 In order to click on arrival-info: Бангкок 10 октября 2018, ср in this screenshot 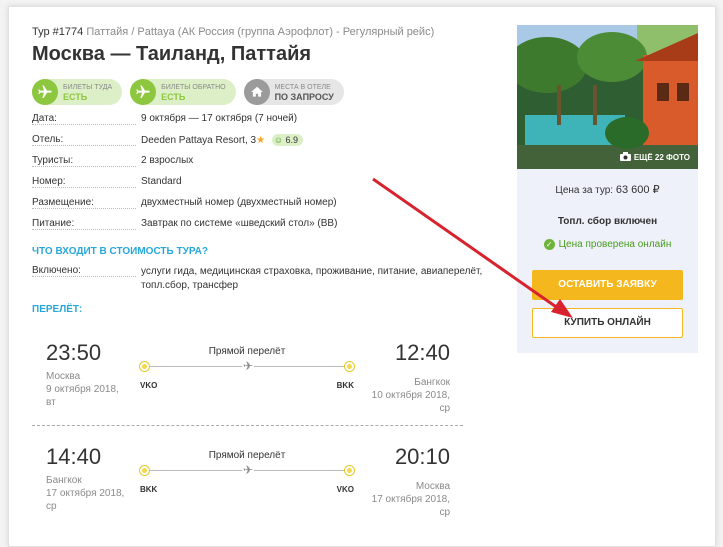, I will do `click(411, 395)`.